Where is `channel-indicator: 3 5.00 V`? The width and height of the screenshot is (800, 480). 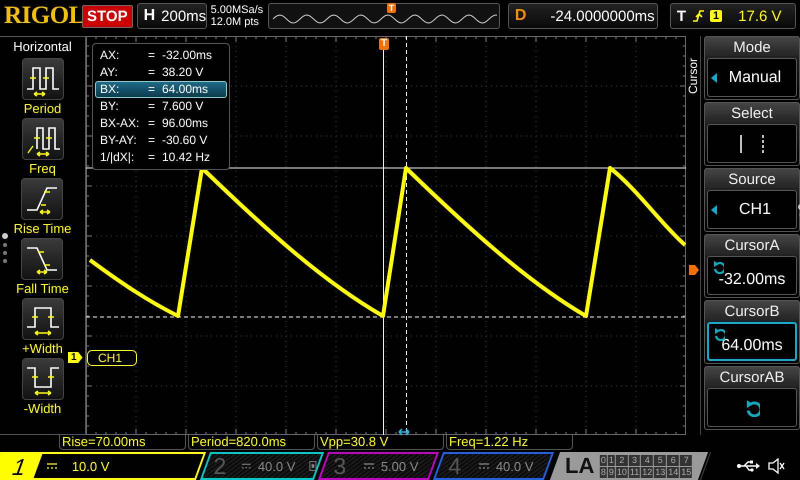
channel-indicator: 3 5.00 V is located at coordinates (379, 466).